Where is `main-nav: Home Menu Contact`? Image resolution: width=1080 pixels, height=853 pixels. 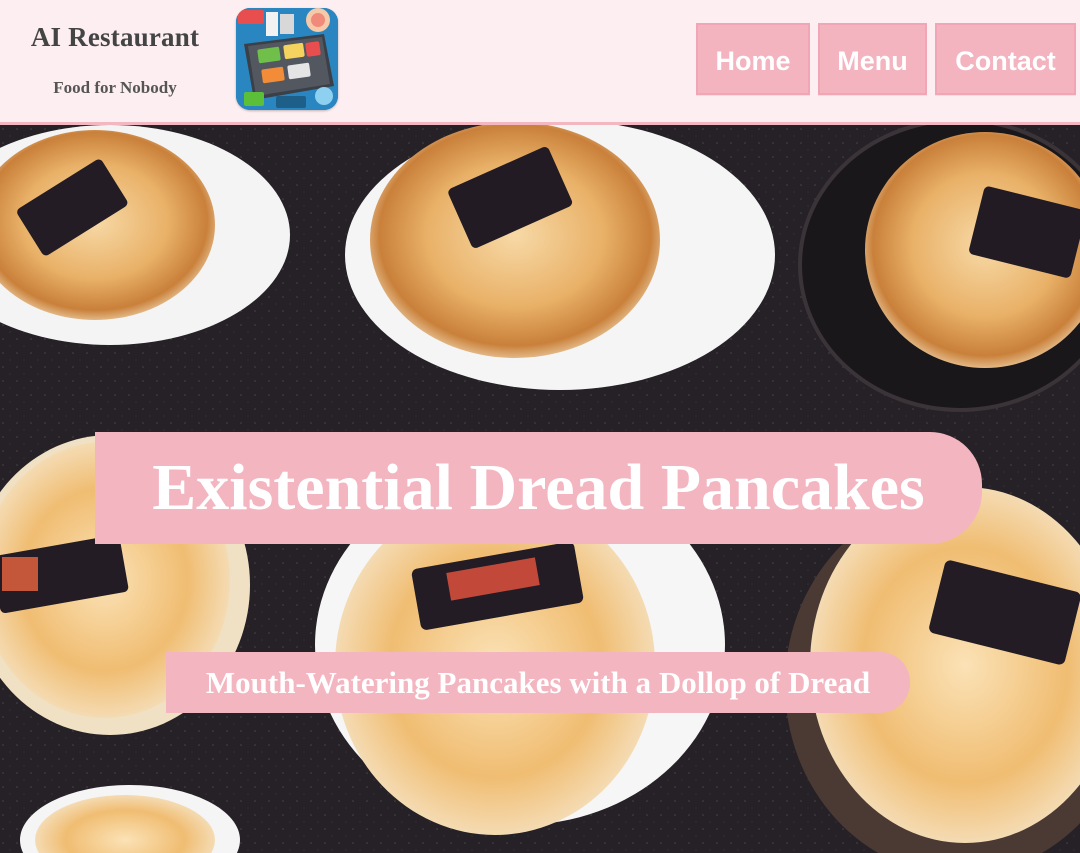 main-nav: Home Menu Contact is located at coordinates (886, 61).